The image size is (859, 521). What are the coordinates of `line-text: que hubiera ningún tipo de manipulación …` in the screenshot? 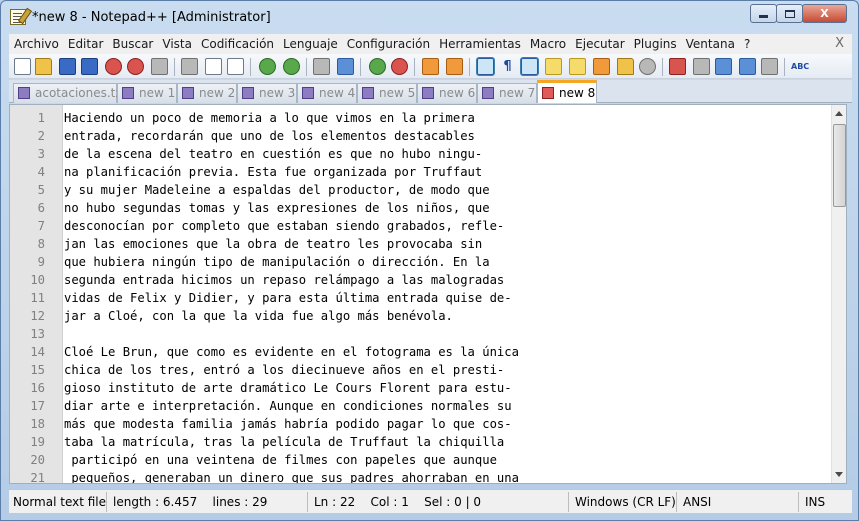 It's located at (277, 262).